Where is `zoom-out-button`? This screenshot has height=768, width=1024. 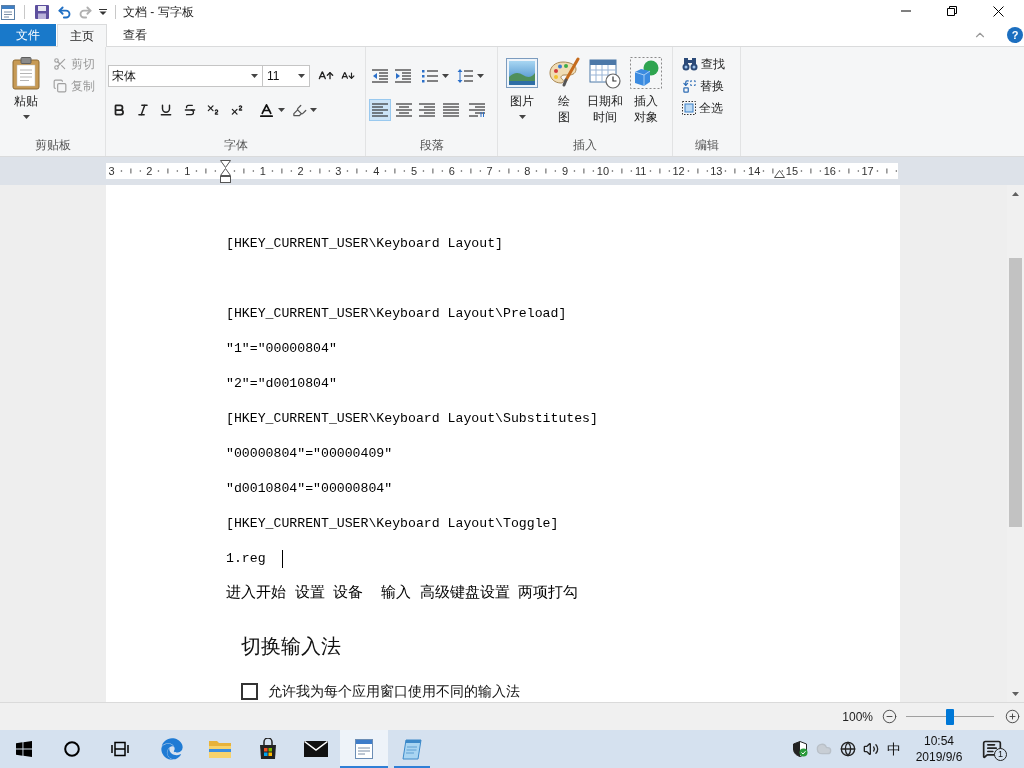
zoom-out-button is located at coordinates (889, 716).